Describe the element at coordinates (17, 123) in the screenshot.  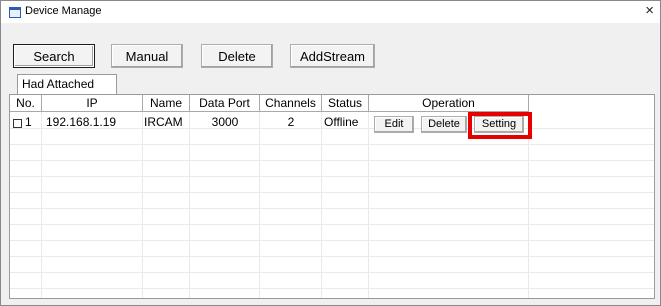
I see `row-checkbox` at that location.